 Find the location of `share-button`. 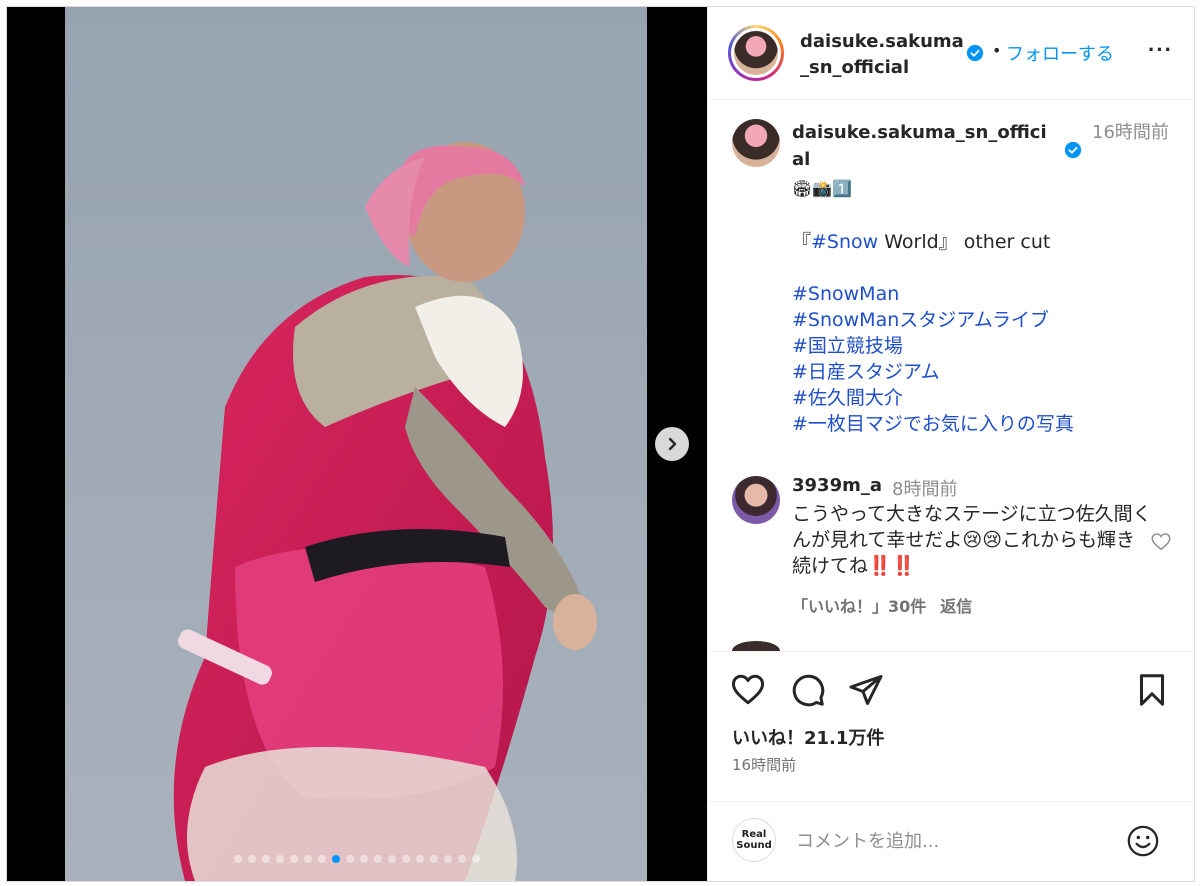

share-button is located at coordinates (866, 691).